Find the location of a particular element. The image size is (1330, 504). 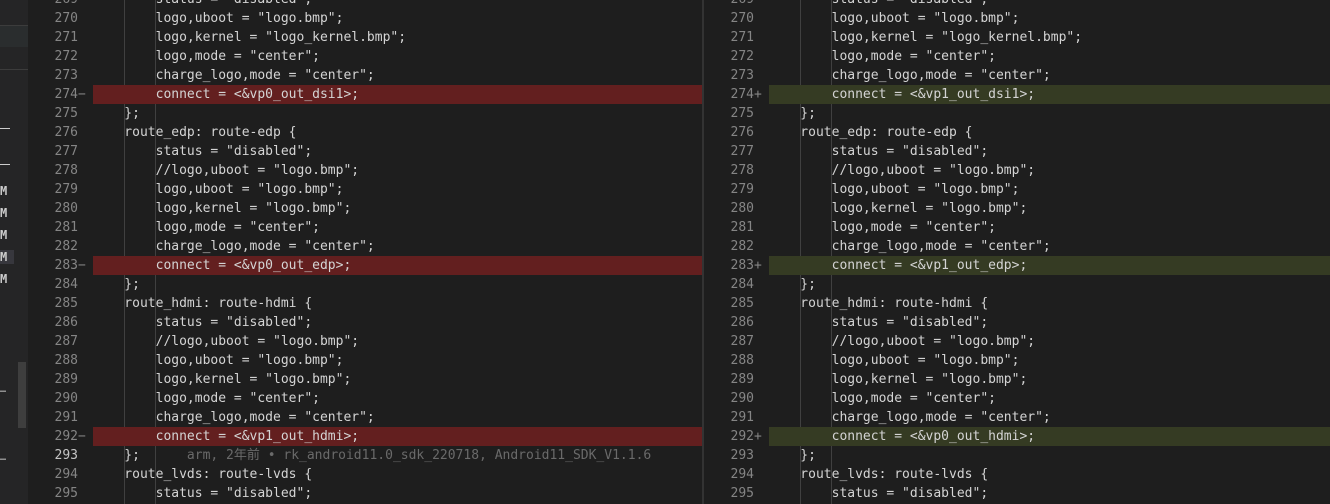

code-text: connect = <&vp0_out_dsi1>; is located at coordinates (397, 94).